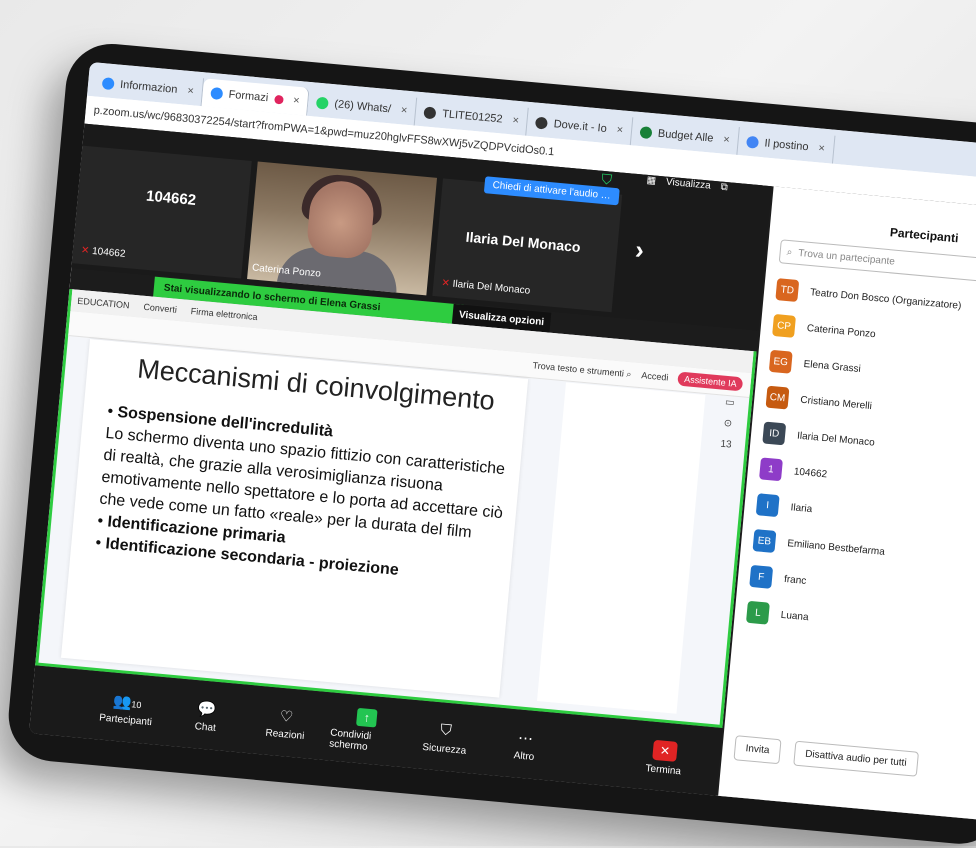 The height and width of the screenshot is (848, 976). I want to click on edge-icon, so click(172, 776).